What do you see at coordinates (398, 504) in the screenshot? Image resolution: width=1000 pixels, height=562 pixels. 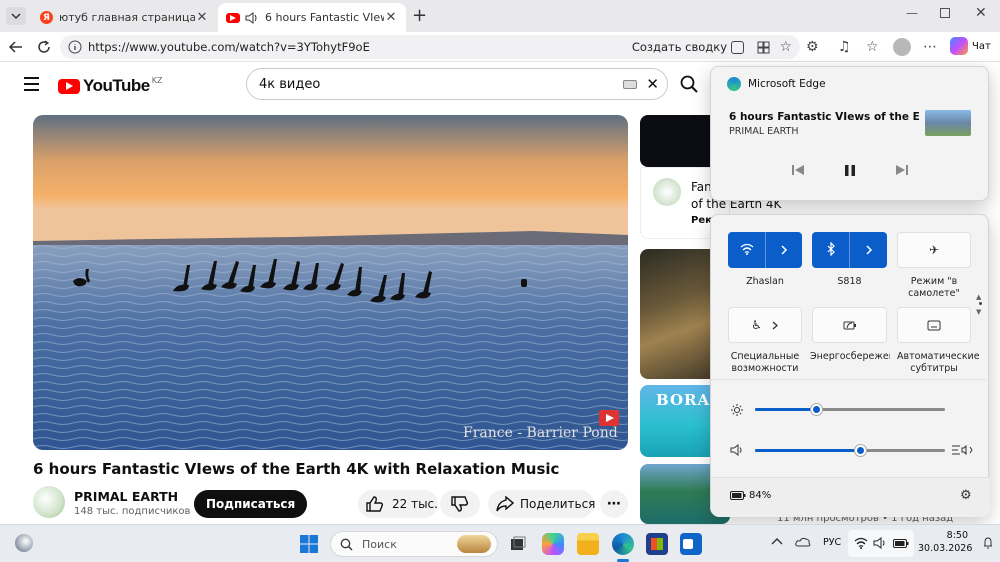 I see `like-button: 22 тыс.` at bounding box center [398, 504].